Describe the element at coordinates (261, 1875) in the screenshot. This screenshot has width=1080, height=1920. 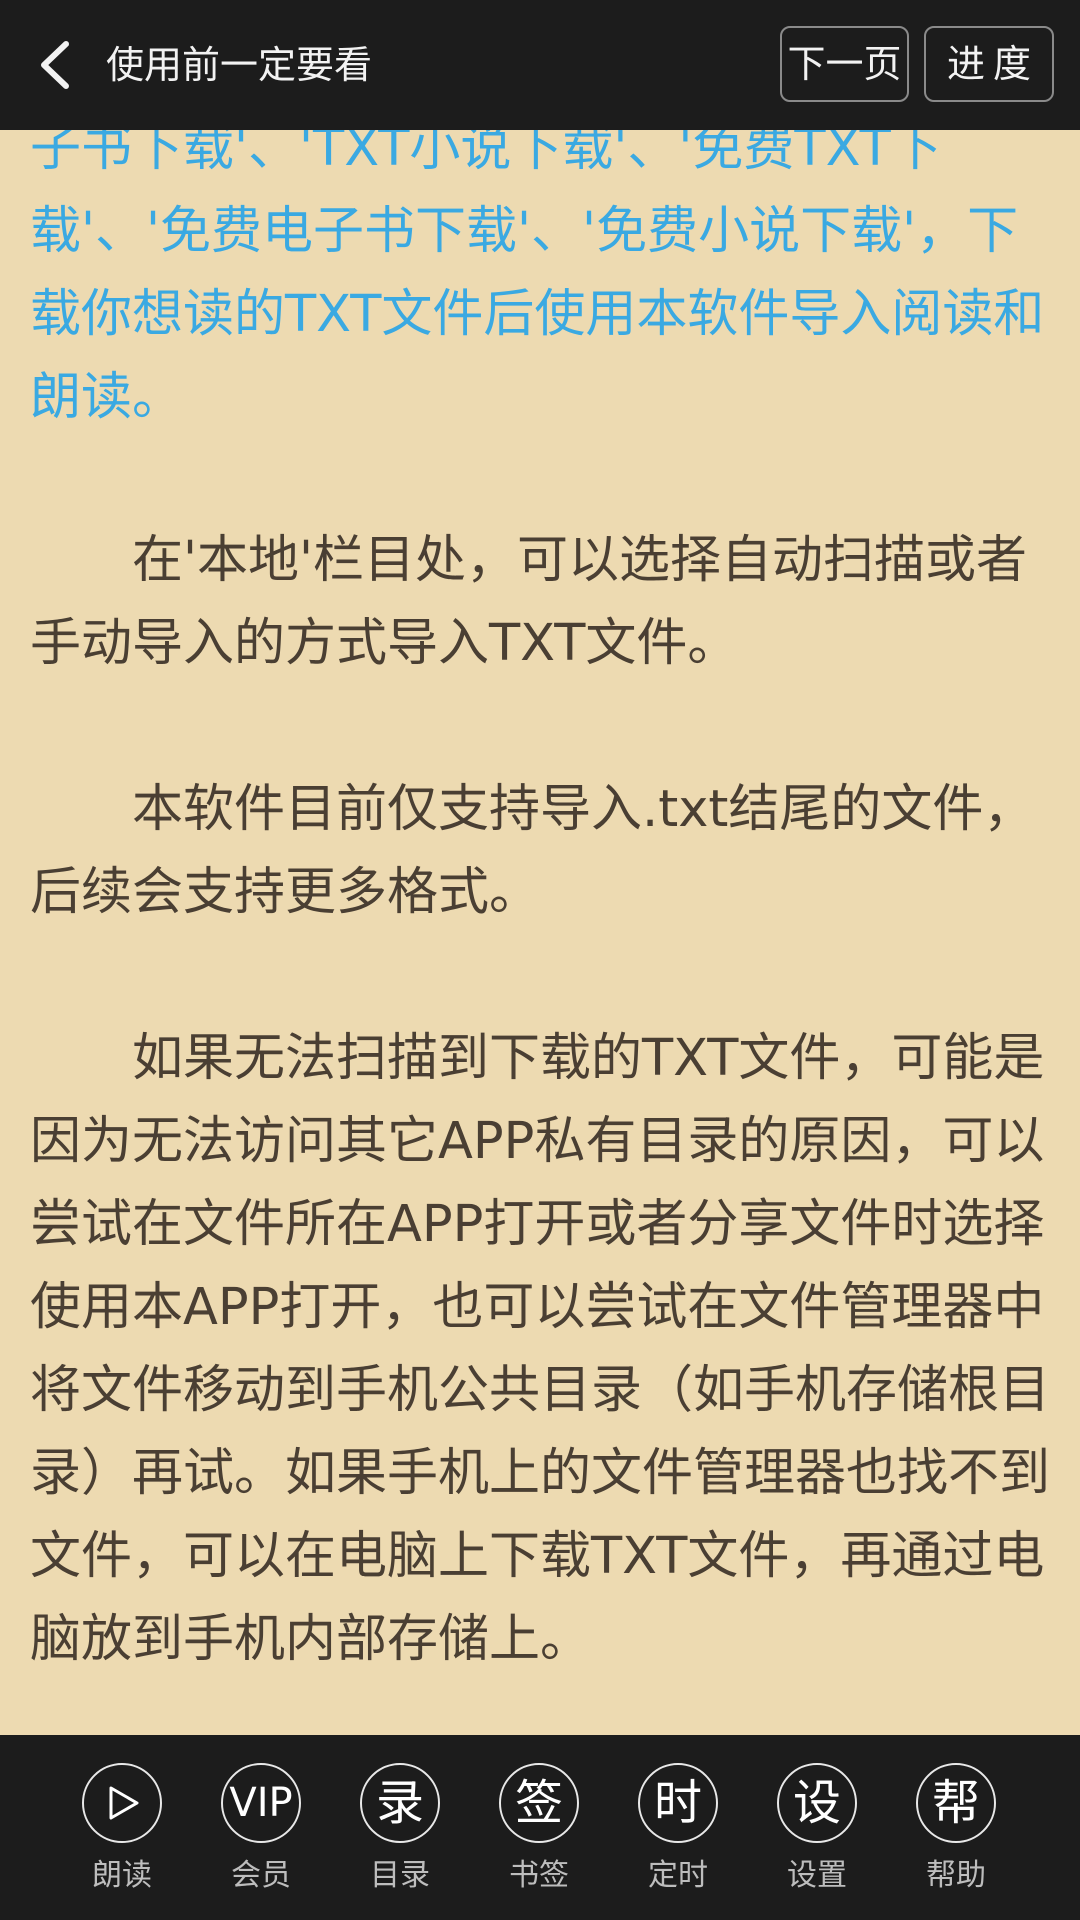
I see `tool-label-vip: 会员` at that location.